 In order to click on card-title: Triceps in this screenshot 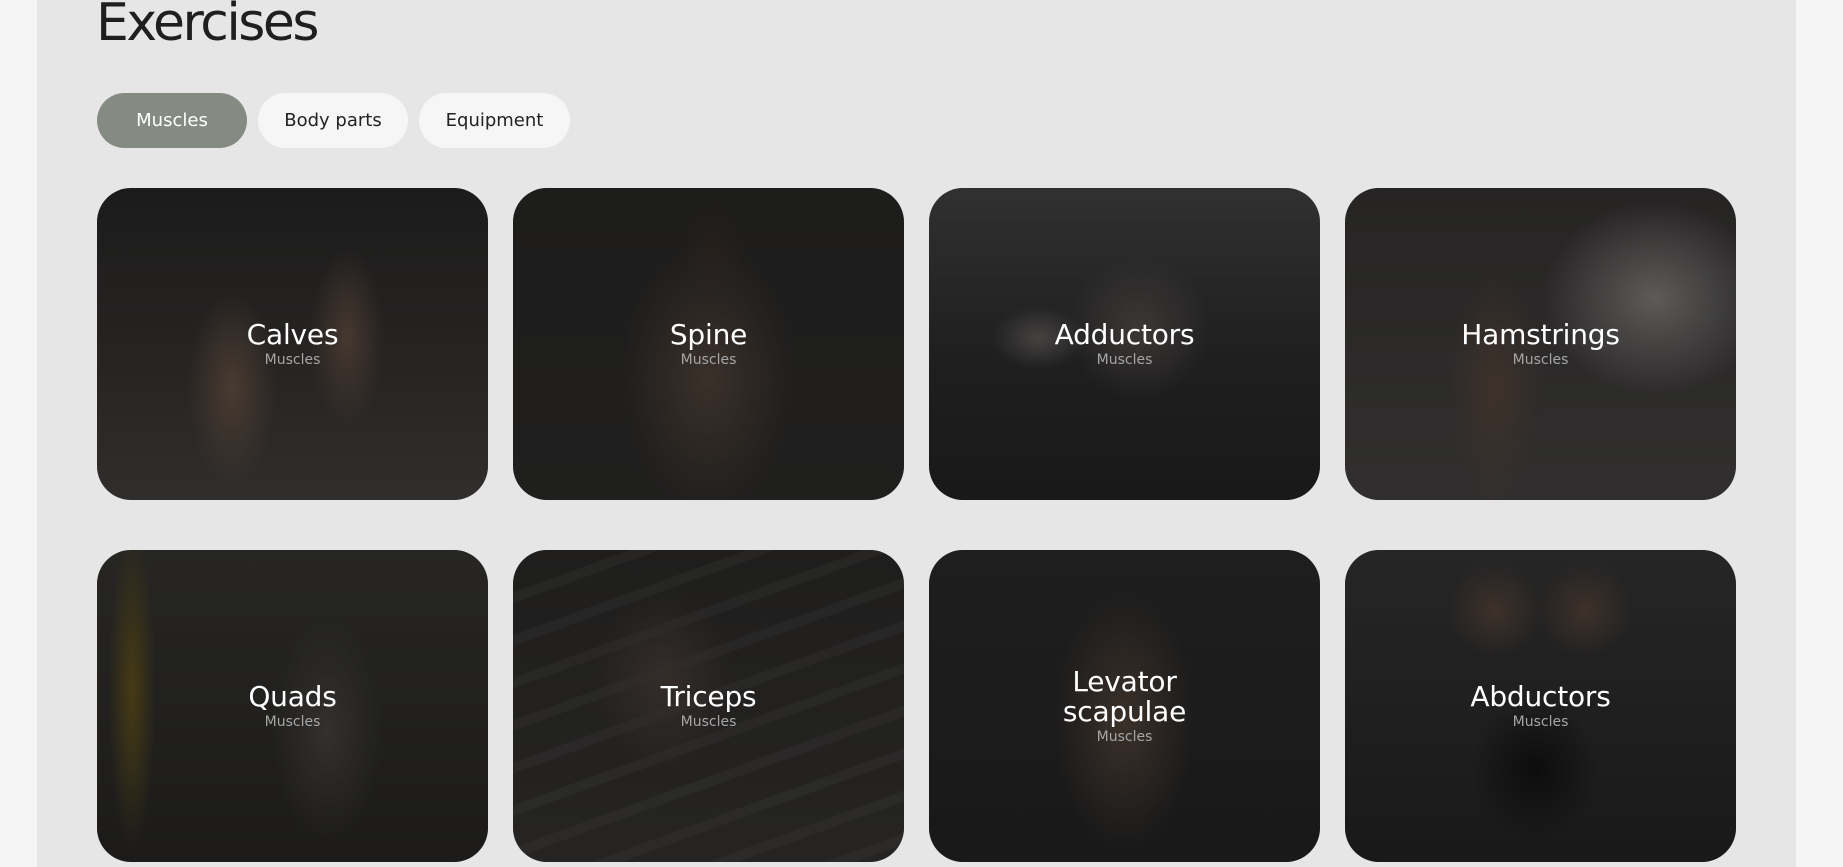, I will do `click(708, 696)`.